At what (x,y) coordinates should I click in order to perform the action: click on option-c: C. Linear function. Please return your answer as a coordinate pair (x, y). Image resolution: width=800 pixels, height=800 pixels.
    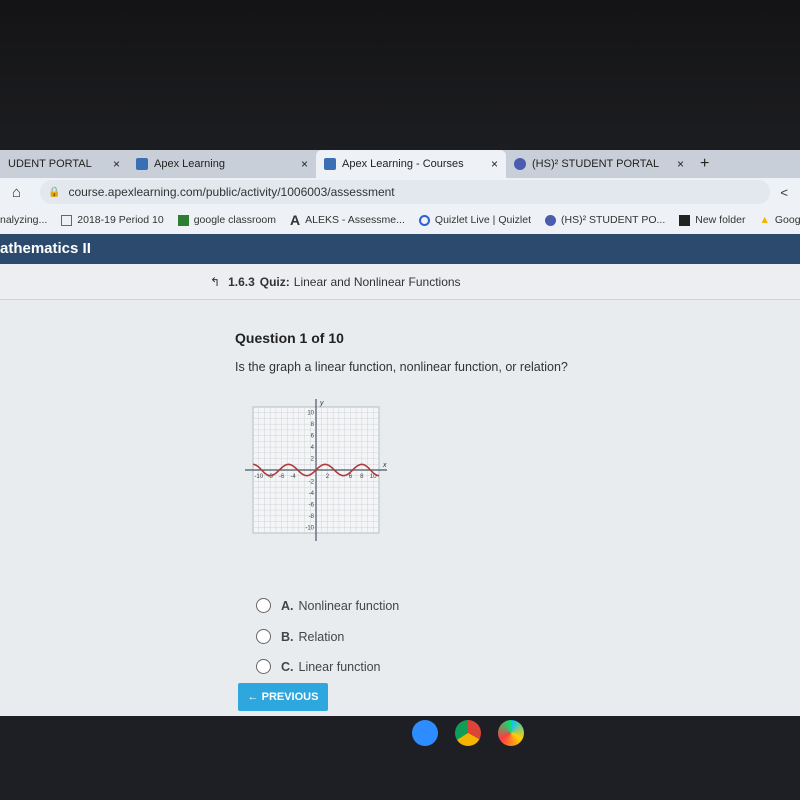
    Looking at the image, I should click on (318, 666).